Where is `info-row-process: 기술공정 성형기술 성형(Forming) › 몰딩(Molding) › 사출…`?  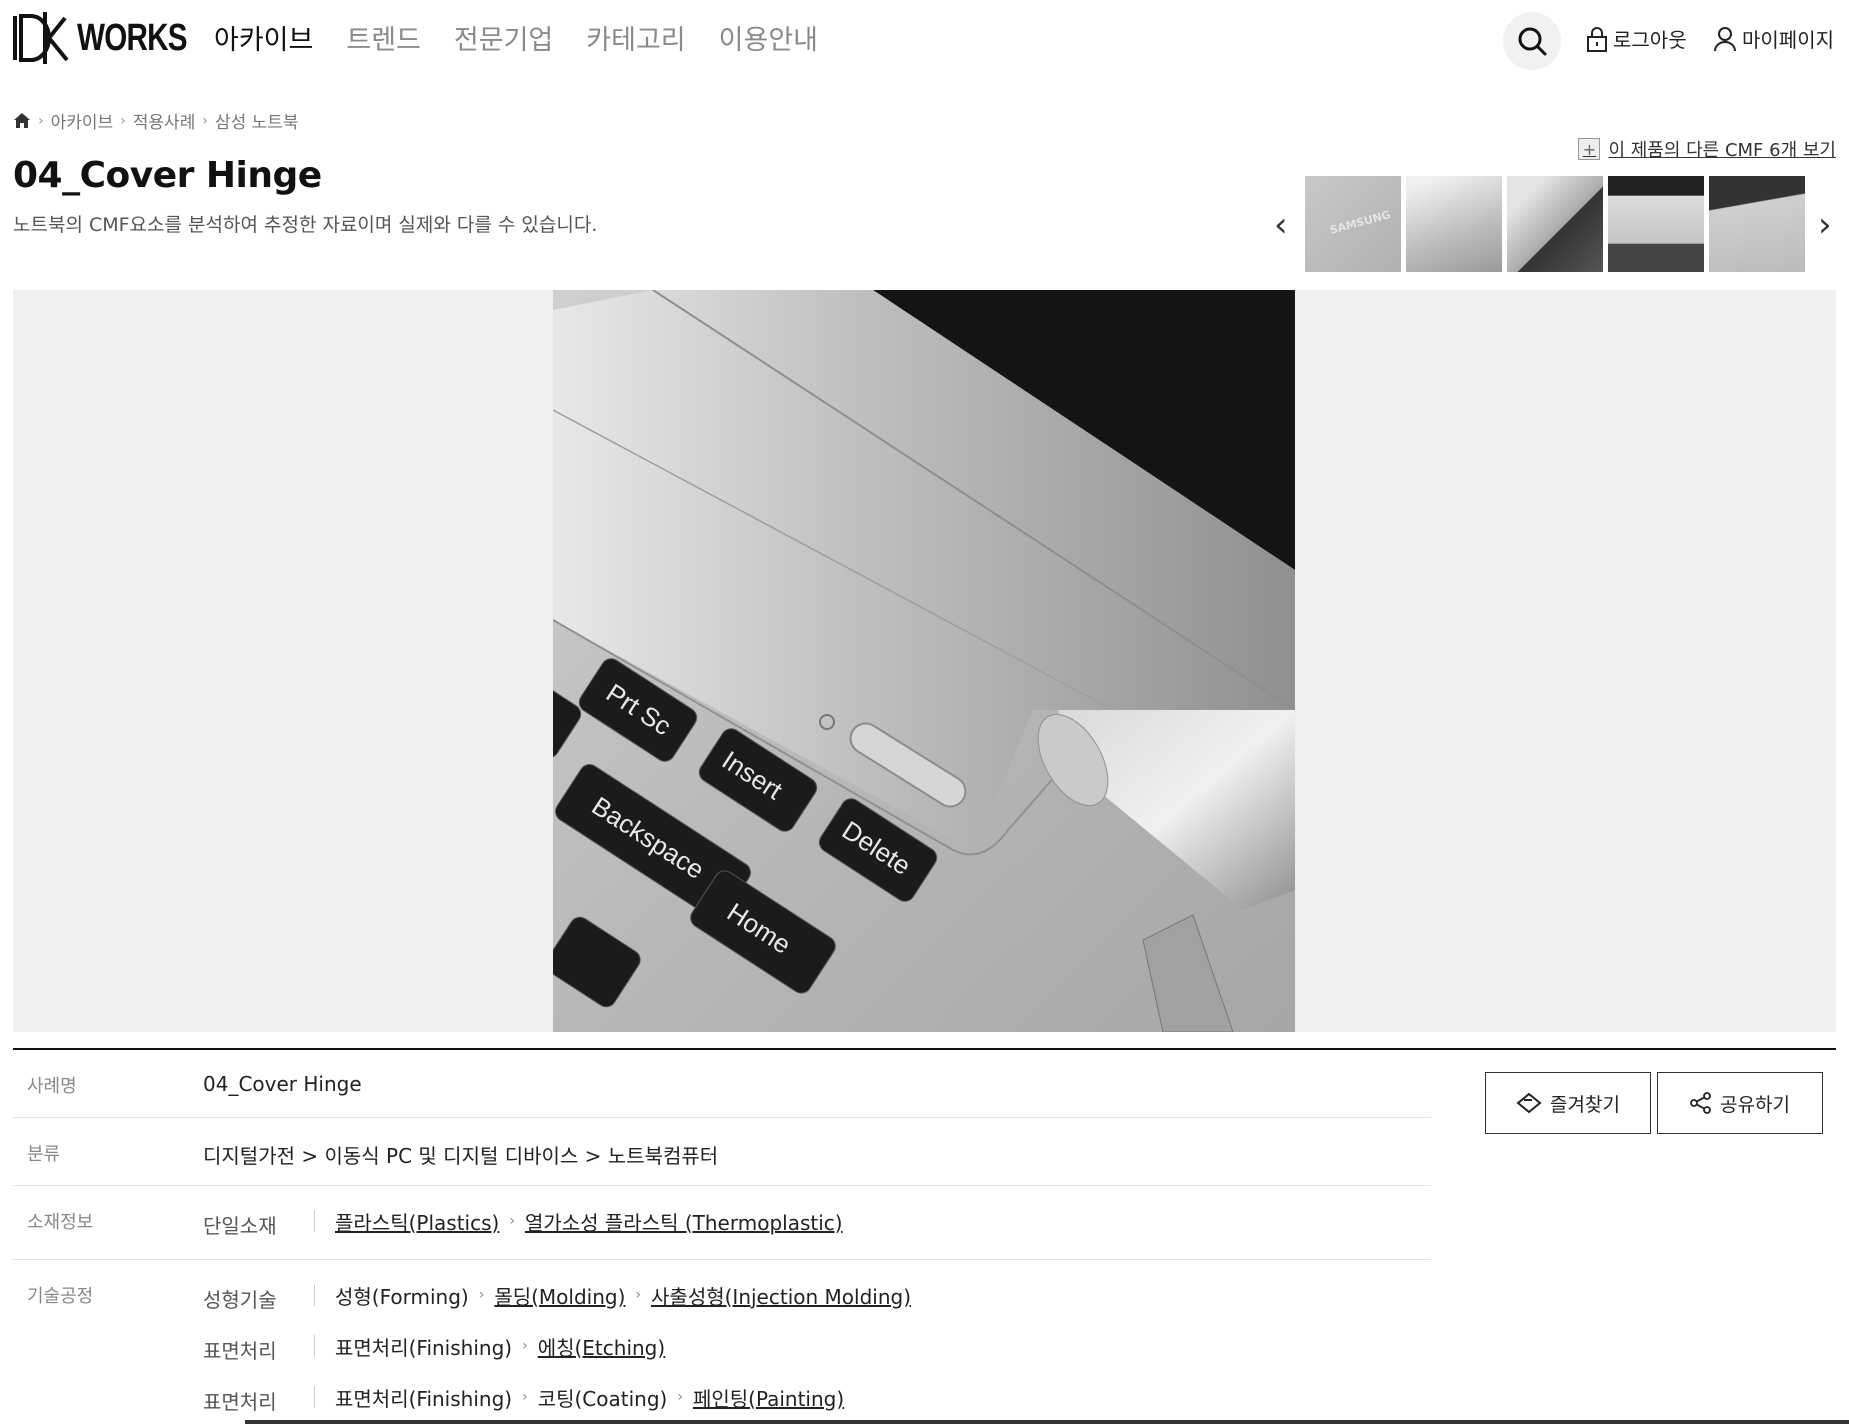 info-row-process: 기술공정 성형기술 성형(Forming) › 몰딩(Molding) › 사출… is located at coordinates (722, 1342).